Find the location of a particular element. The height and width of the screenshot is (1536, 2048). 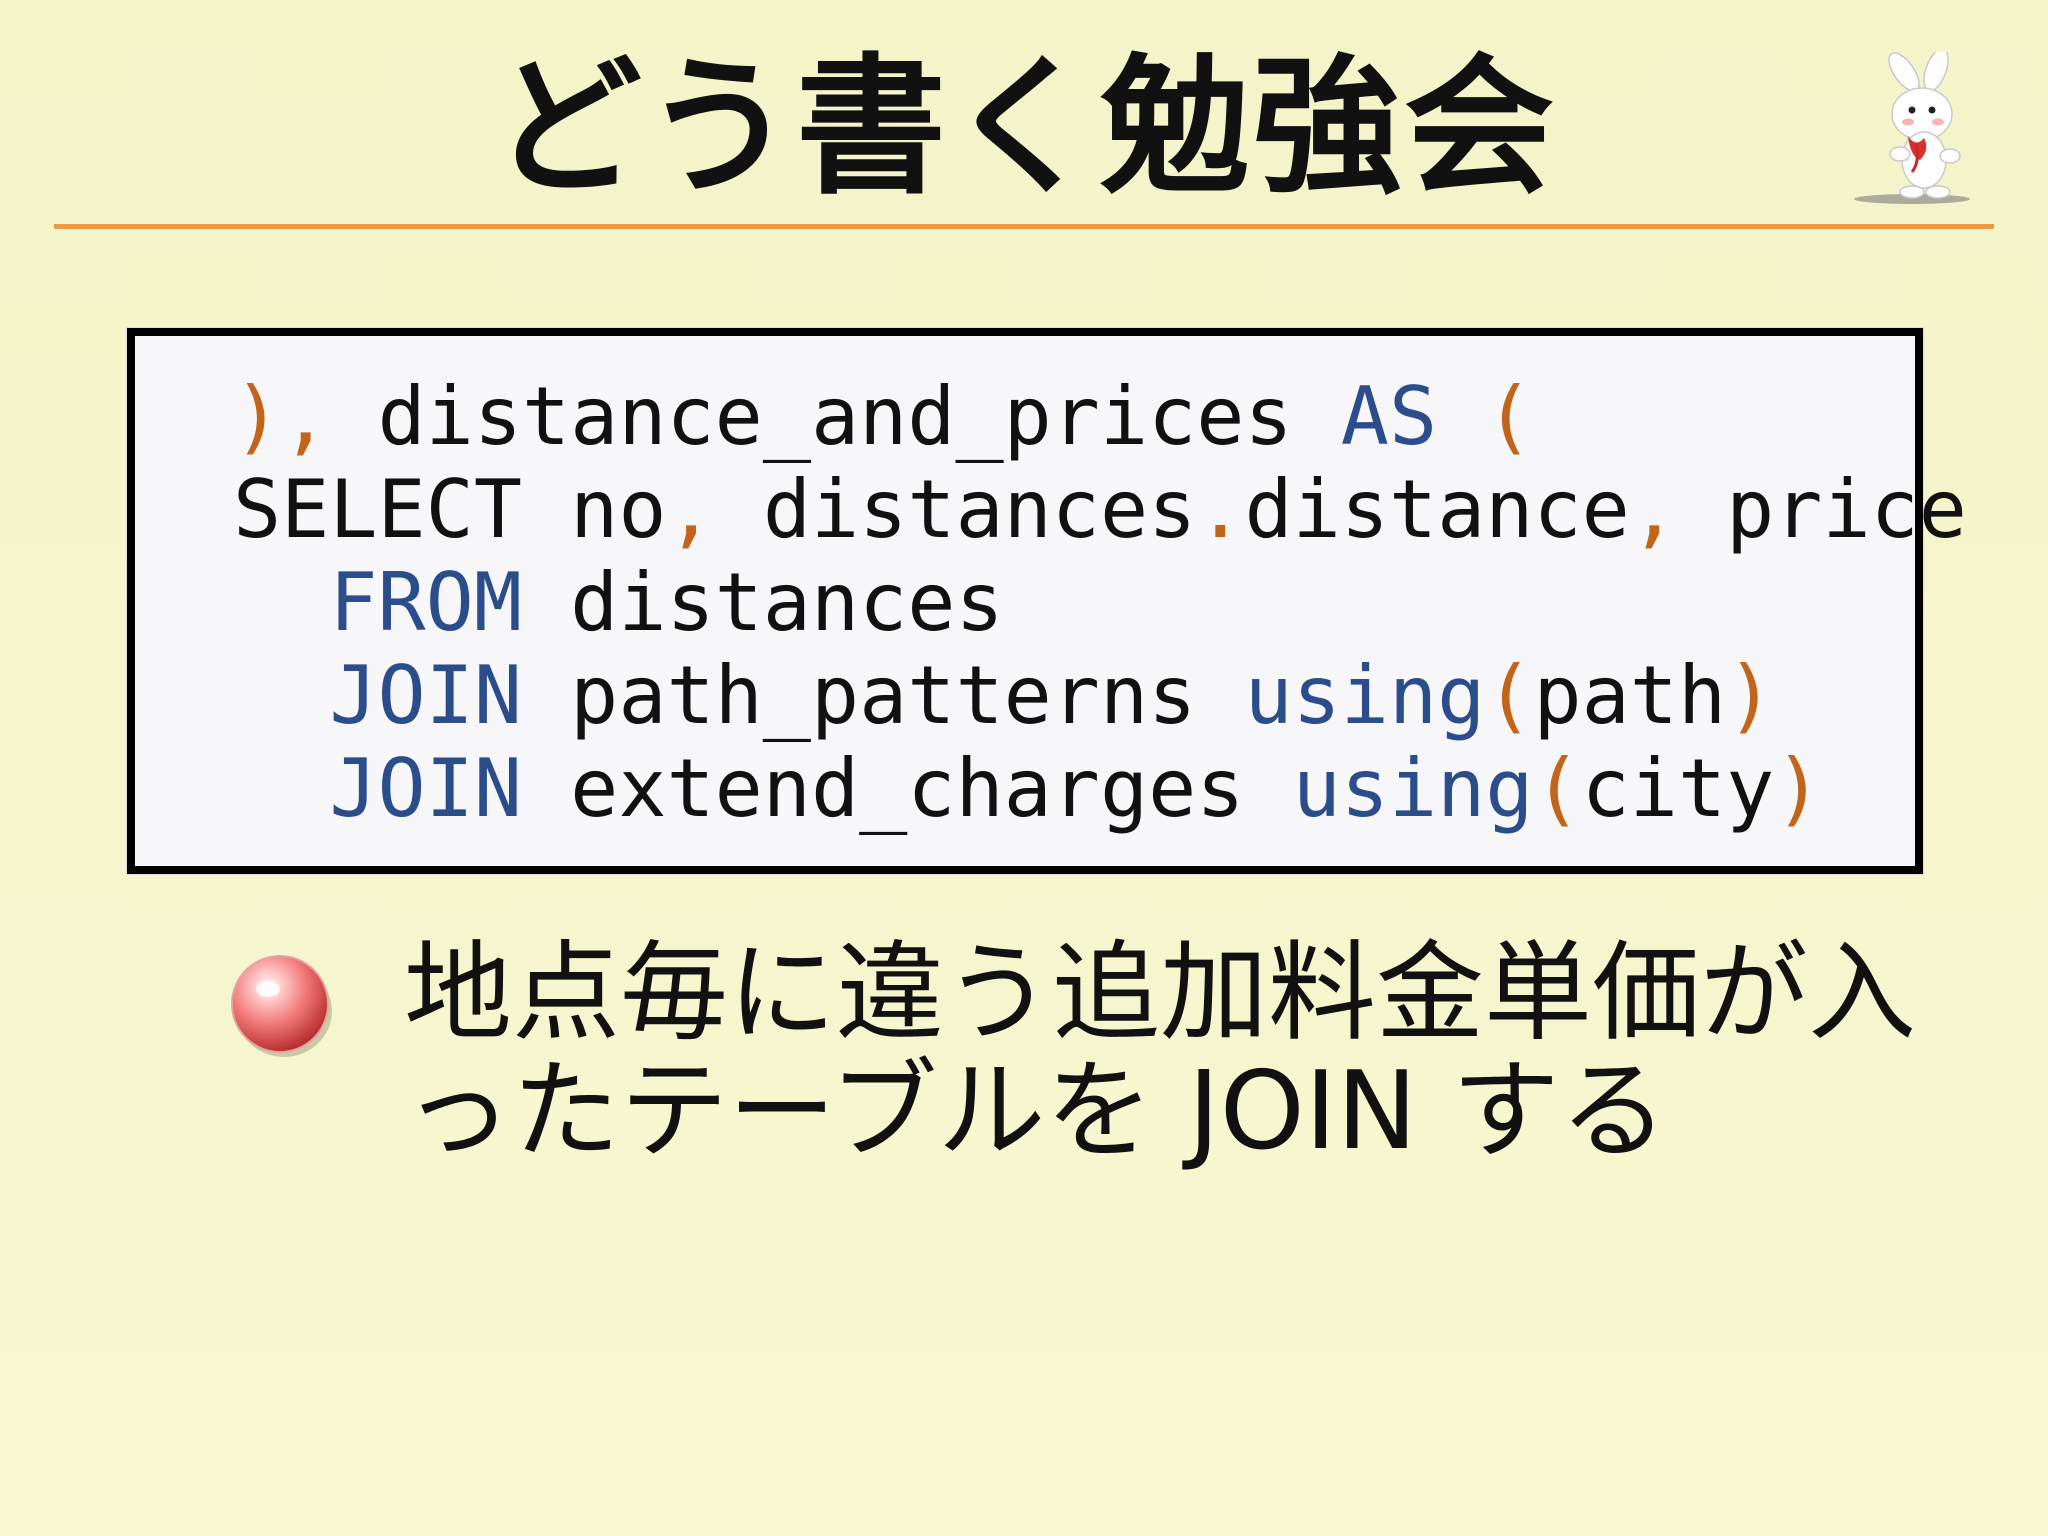

code-token: path is located at coordinates (1630, 695).